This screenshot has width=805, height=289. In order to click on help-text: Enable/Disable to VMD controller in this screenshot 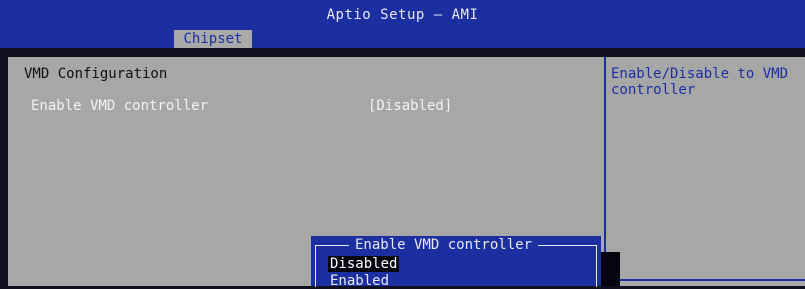, I will do `click(700, 82)`.